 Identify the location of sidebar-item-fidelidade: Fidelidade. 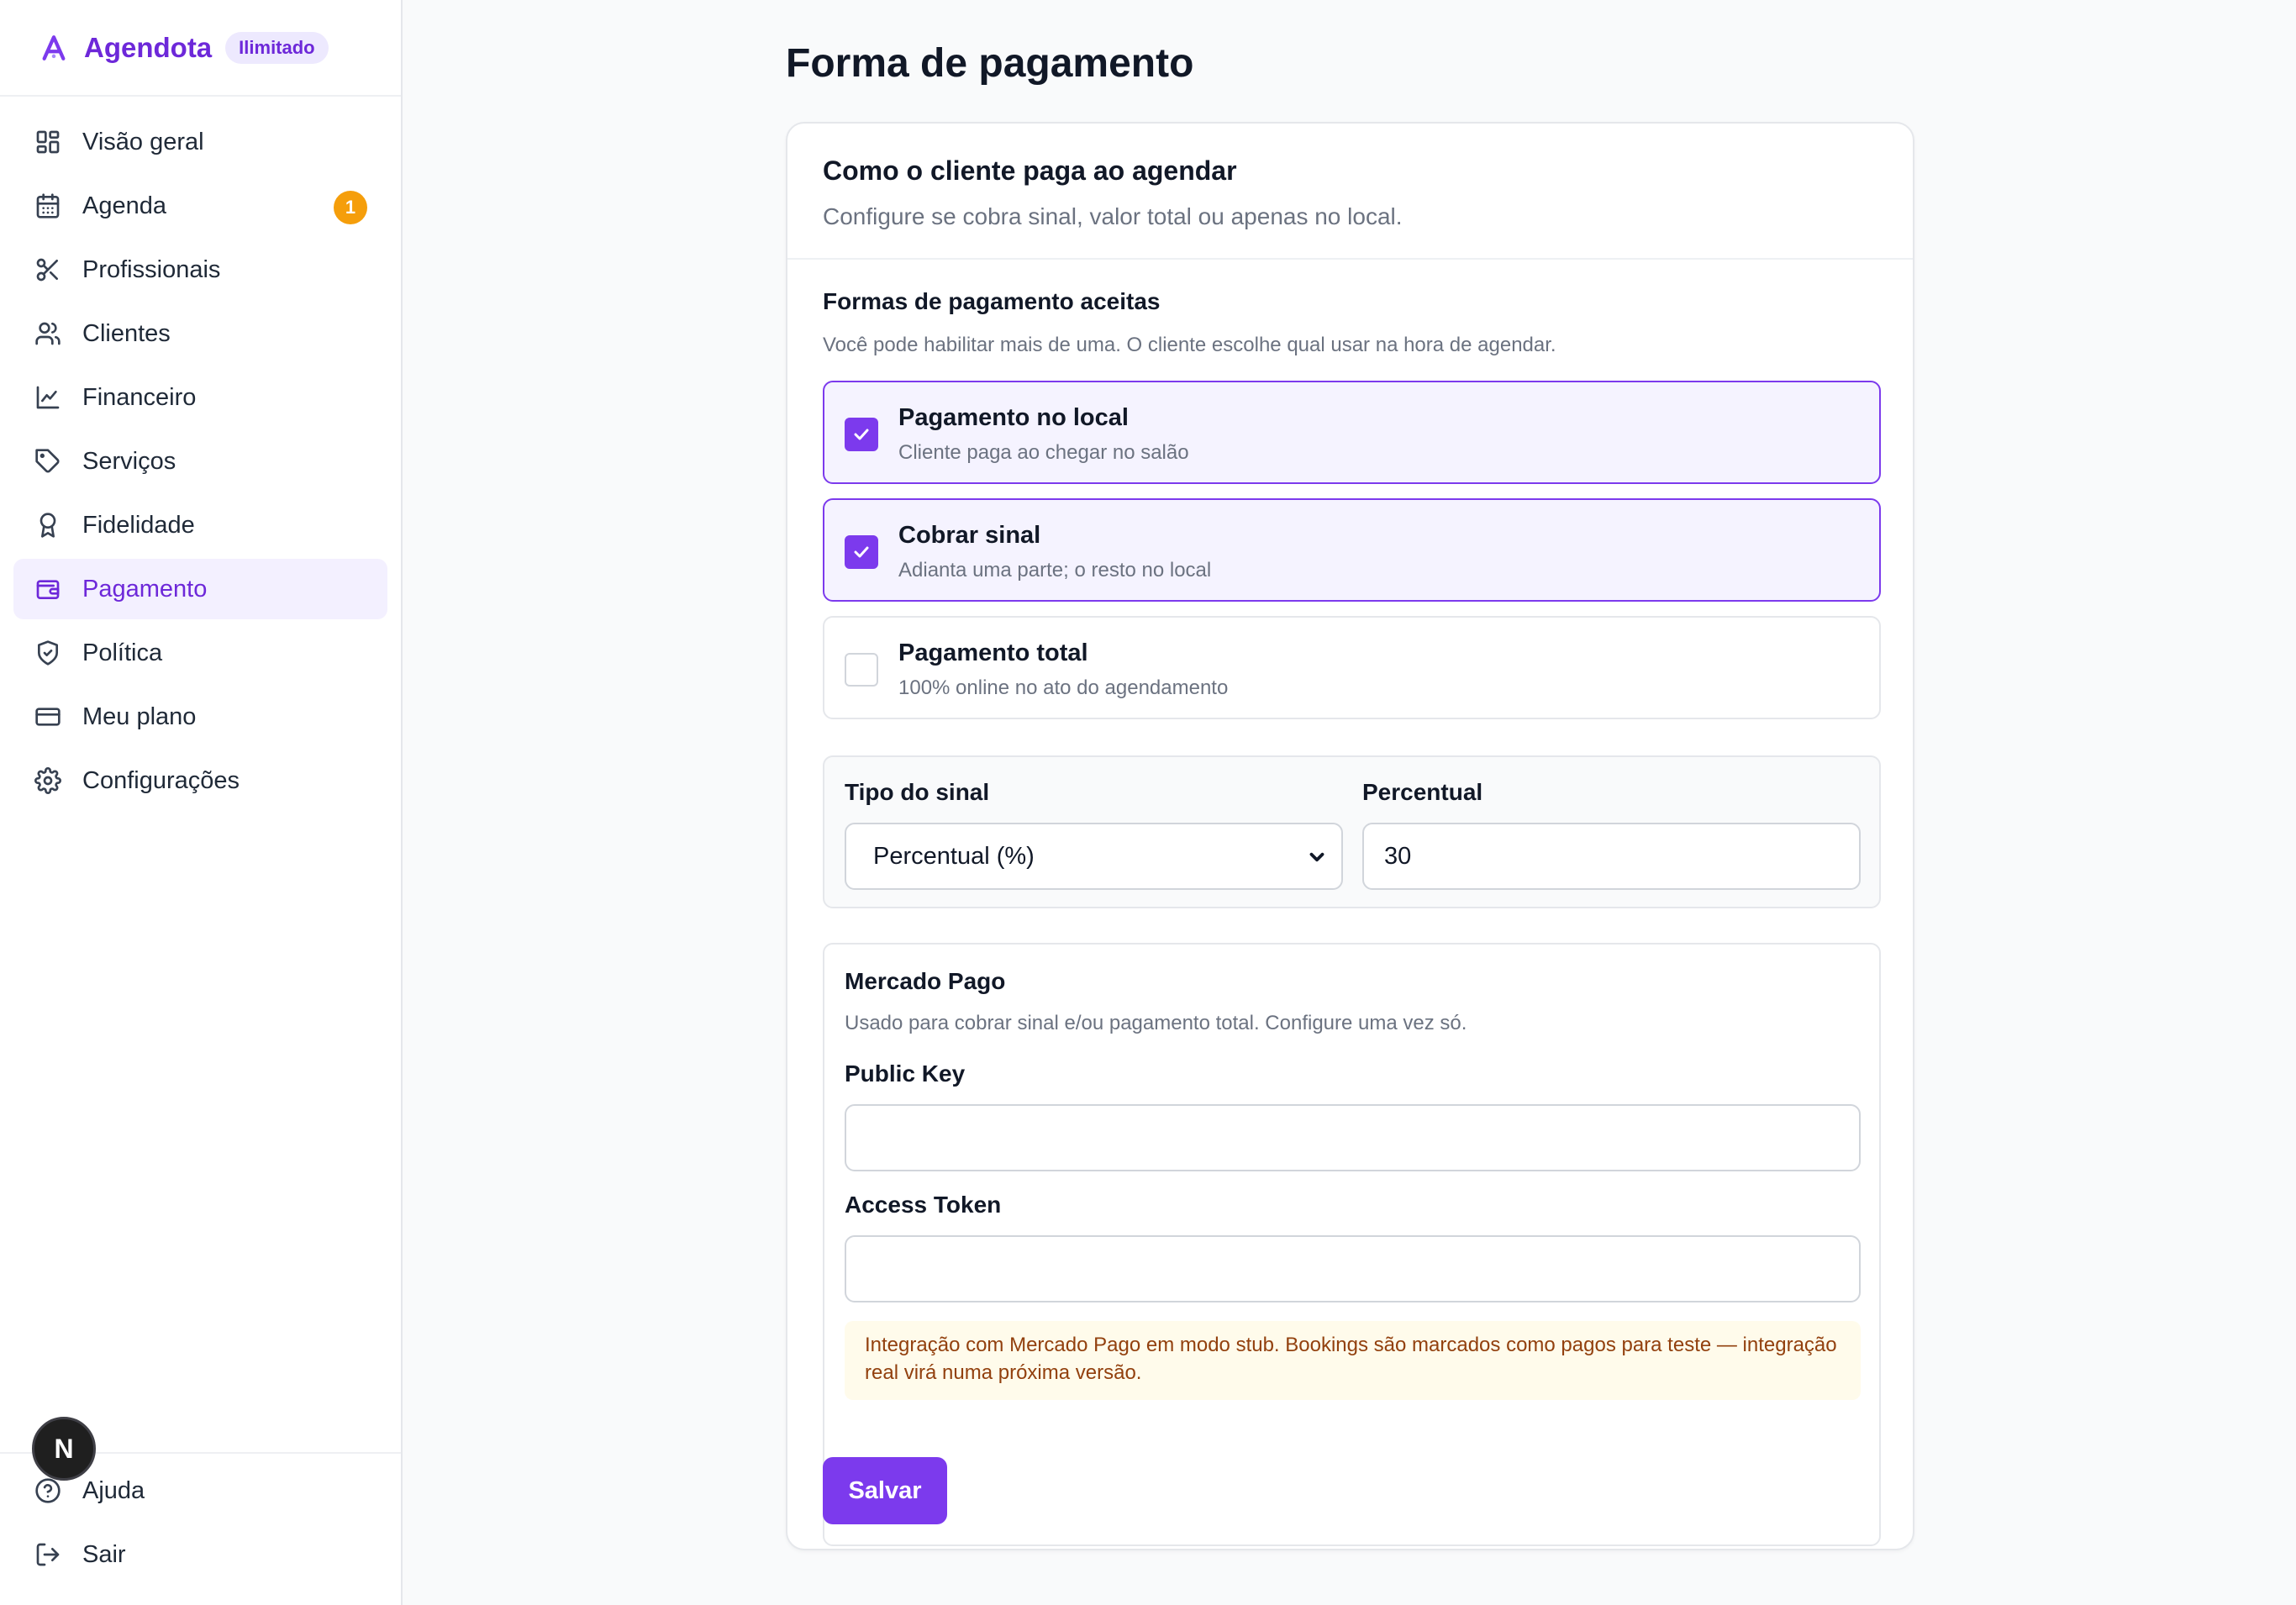
(200, 525).